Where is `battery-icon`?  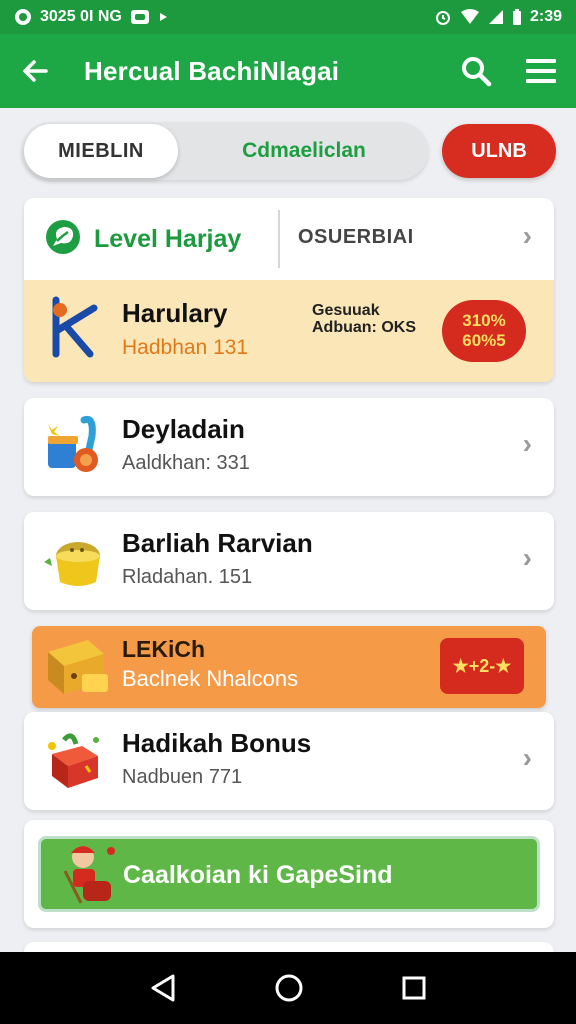 battery-icon is located at coordinates (517, 17).